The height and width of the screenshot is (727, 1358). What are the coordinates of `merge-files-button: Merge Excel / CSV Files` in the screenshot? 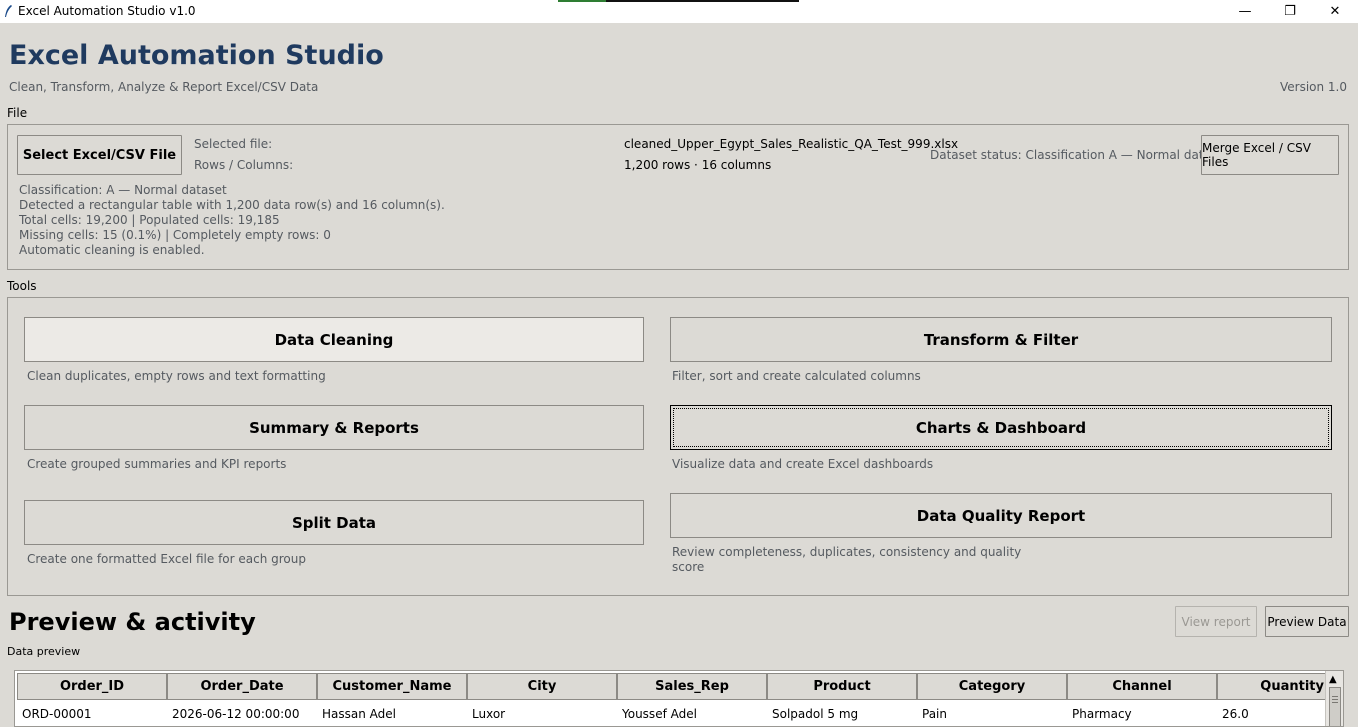 It's located at (1270, 155).